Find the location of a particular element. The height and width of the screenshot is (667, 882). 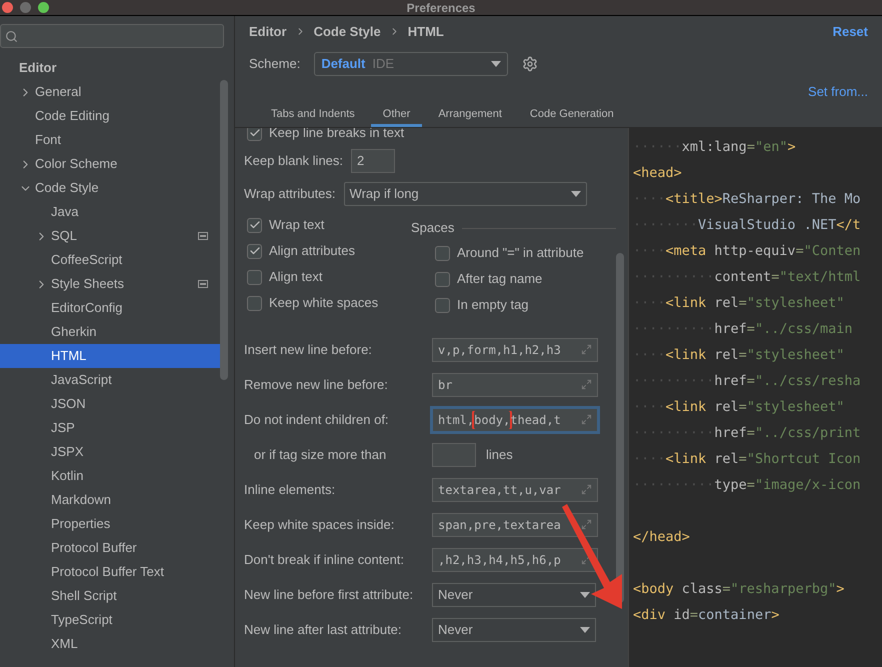

section-header: Editor is located at coordinates (38, 68).